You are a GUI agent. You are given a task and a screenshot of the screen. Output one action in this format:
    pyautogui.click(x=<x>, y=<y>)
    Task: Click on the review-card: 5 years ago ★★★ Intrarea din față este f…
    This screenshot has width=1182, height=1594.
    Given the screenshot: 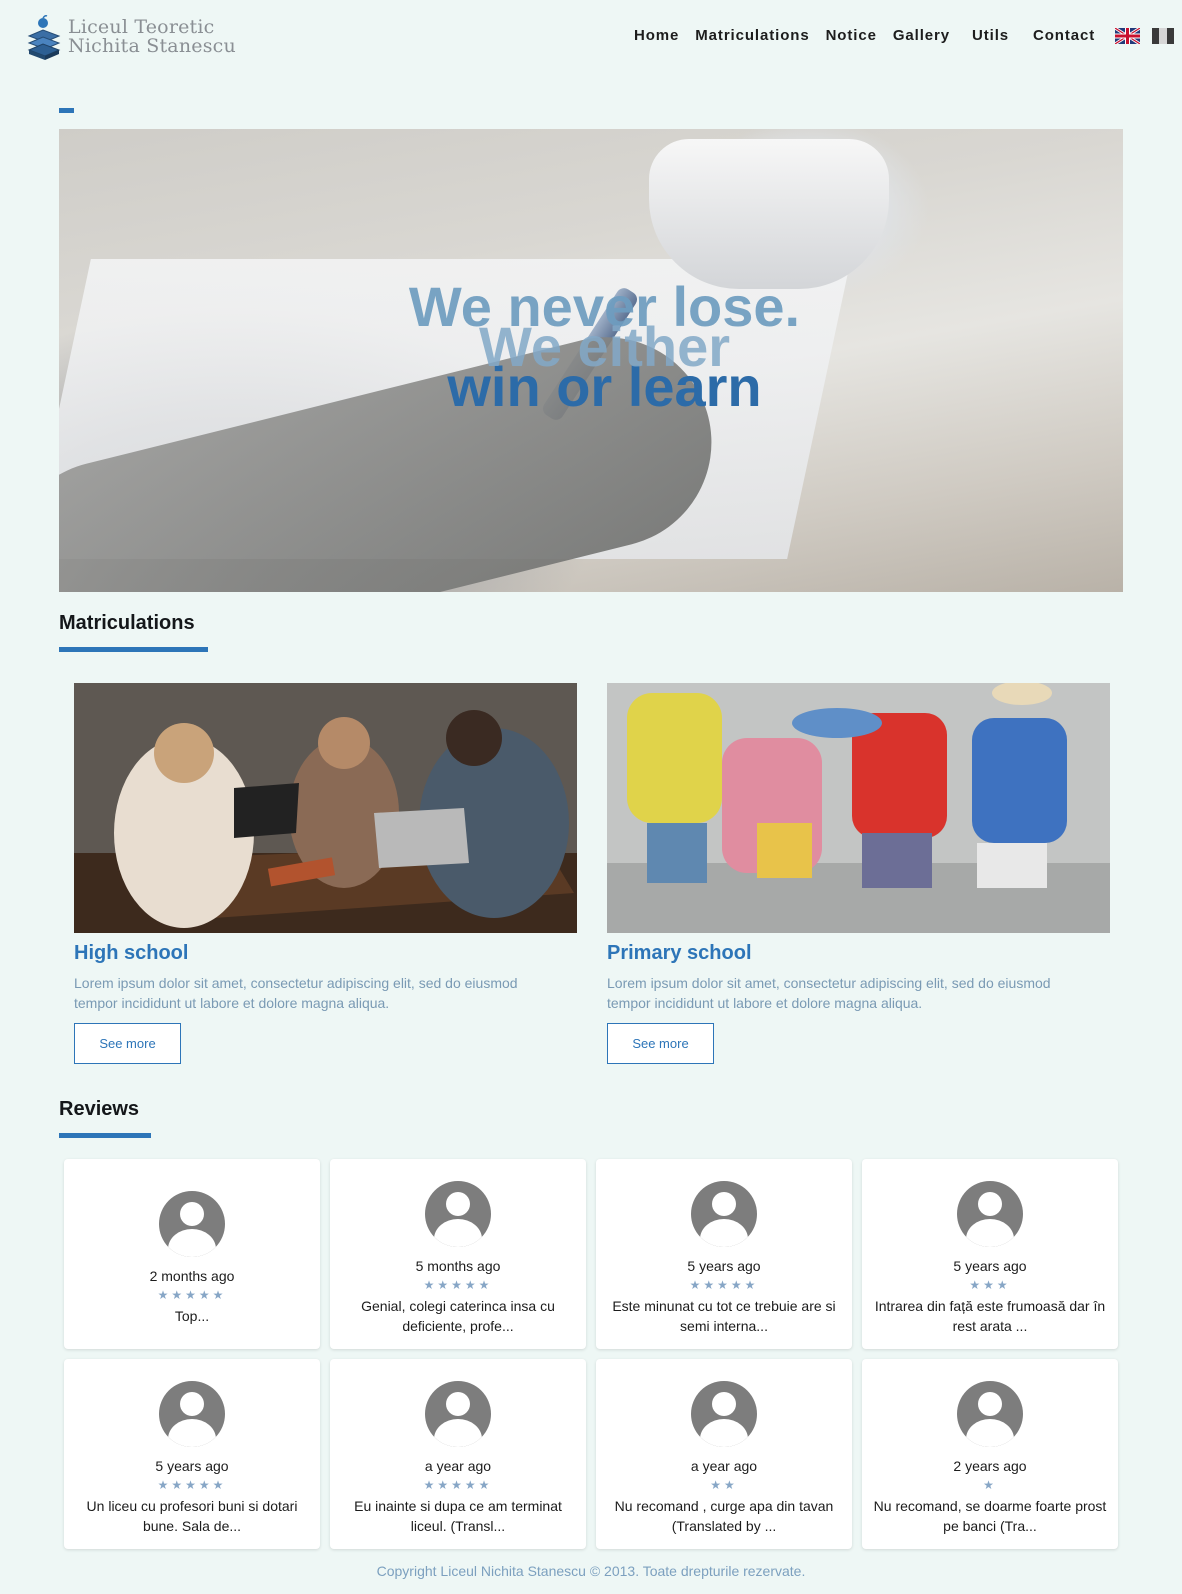 What is the action you would take?
    pyautogui.click(x=990, y=1254)
    